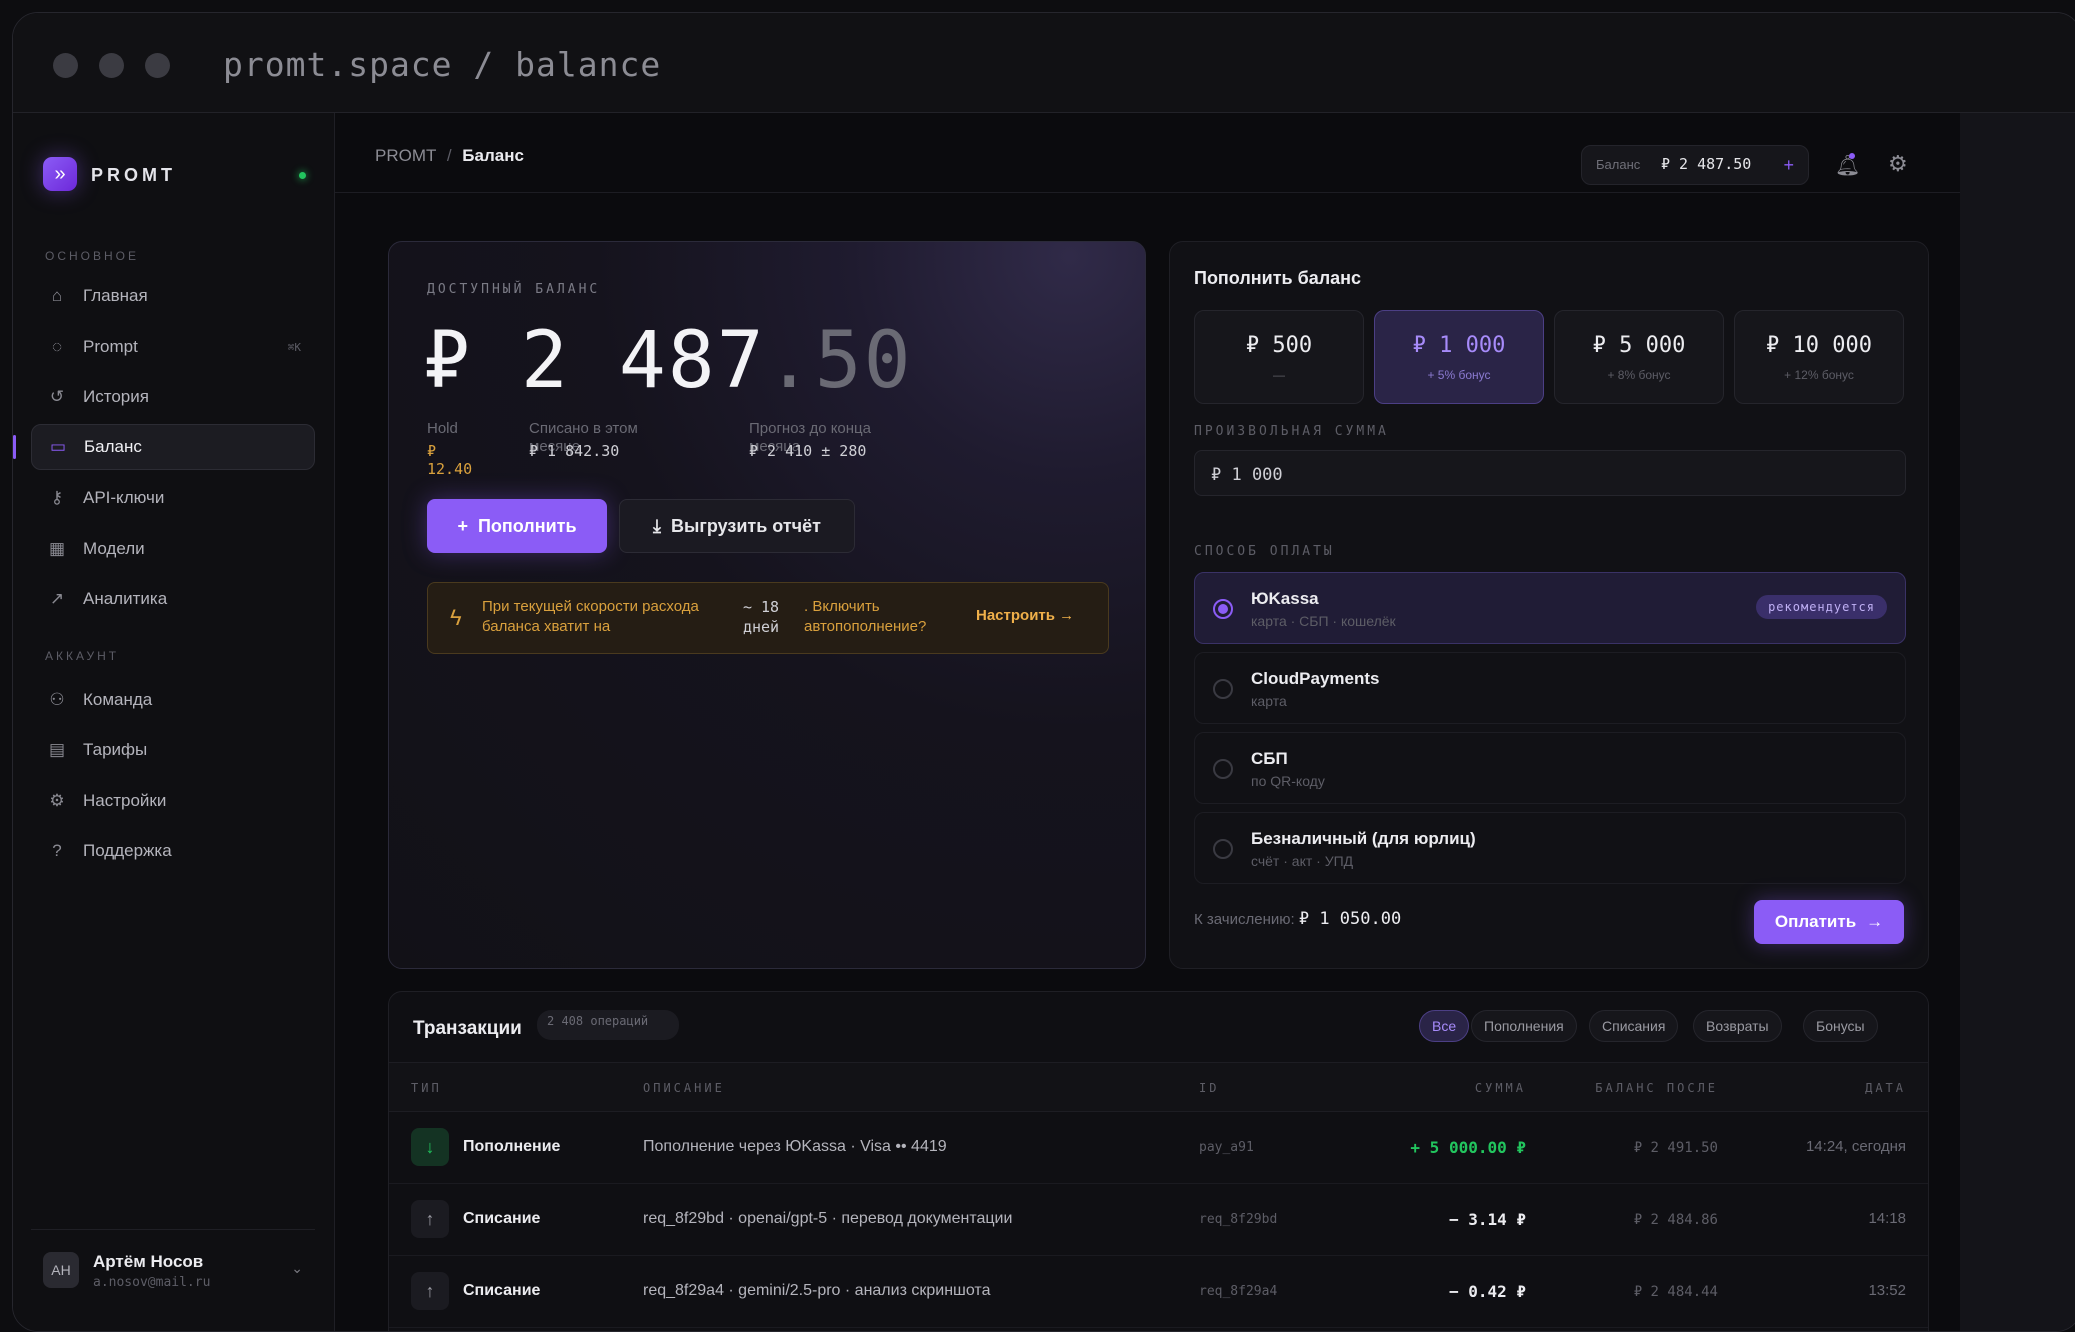 This screenshot has width=2075, height=1332. I want to click on sidebar-item-label: Аналитика, so click(125, 598).